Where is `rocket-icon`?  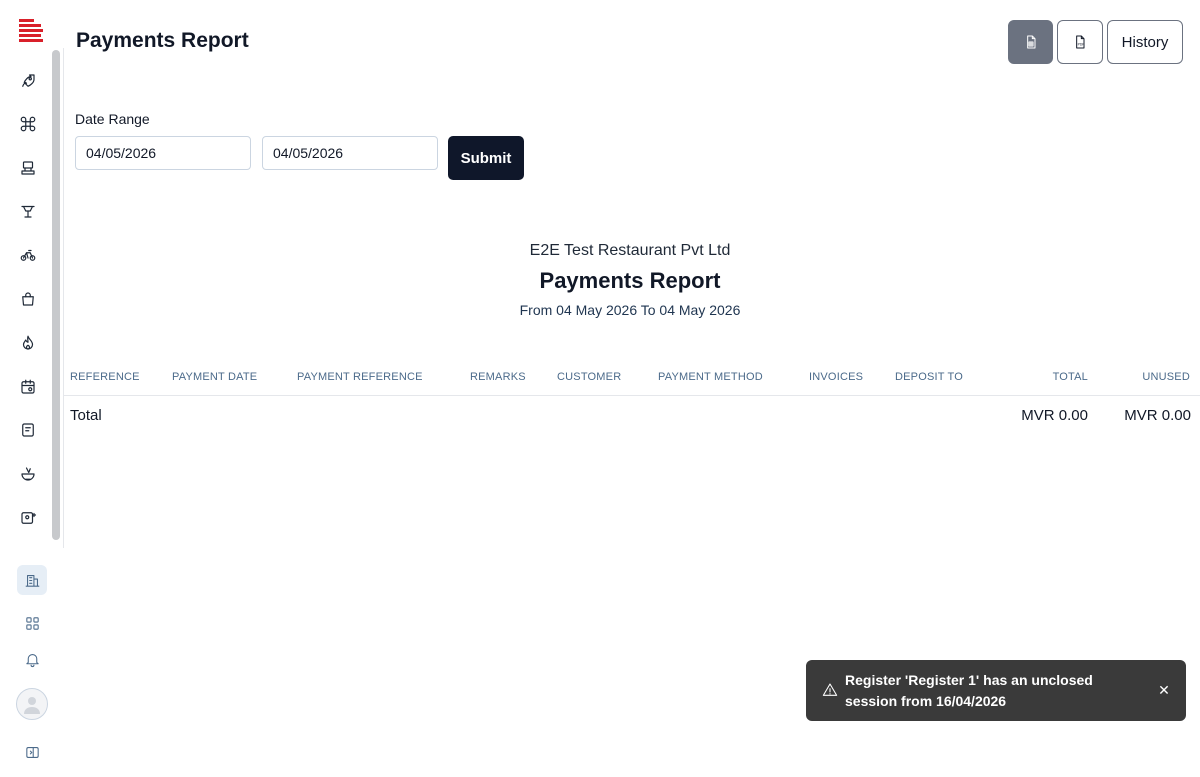
rocket-icon is located at coordinates (28, 80).